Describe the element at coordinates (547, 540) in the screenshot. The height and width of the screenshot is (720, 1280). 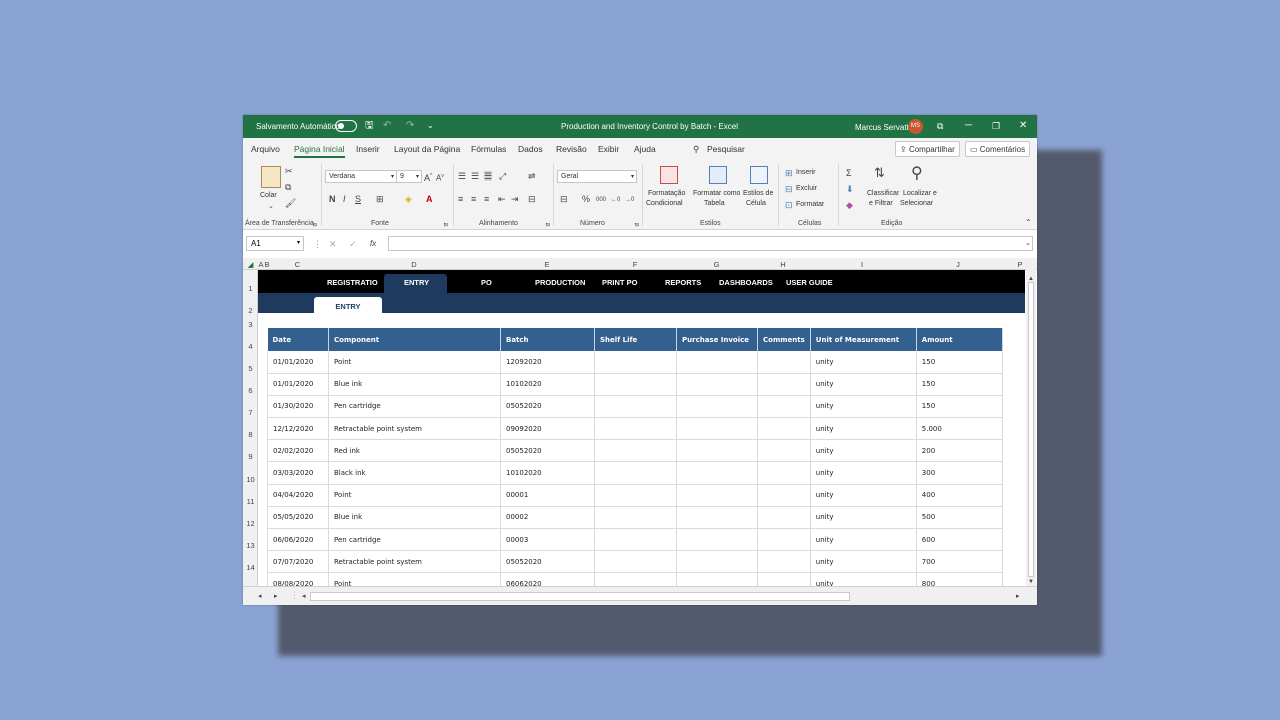
I see `table-cell: 00003` at that location.